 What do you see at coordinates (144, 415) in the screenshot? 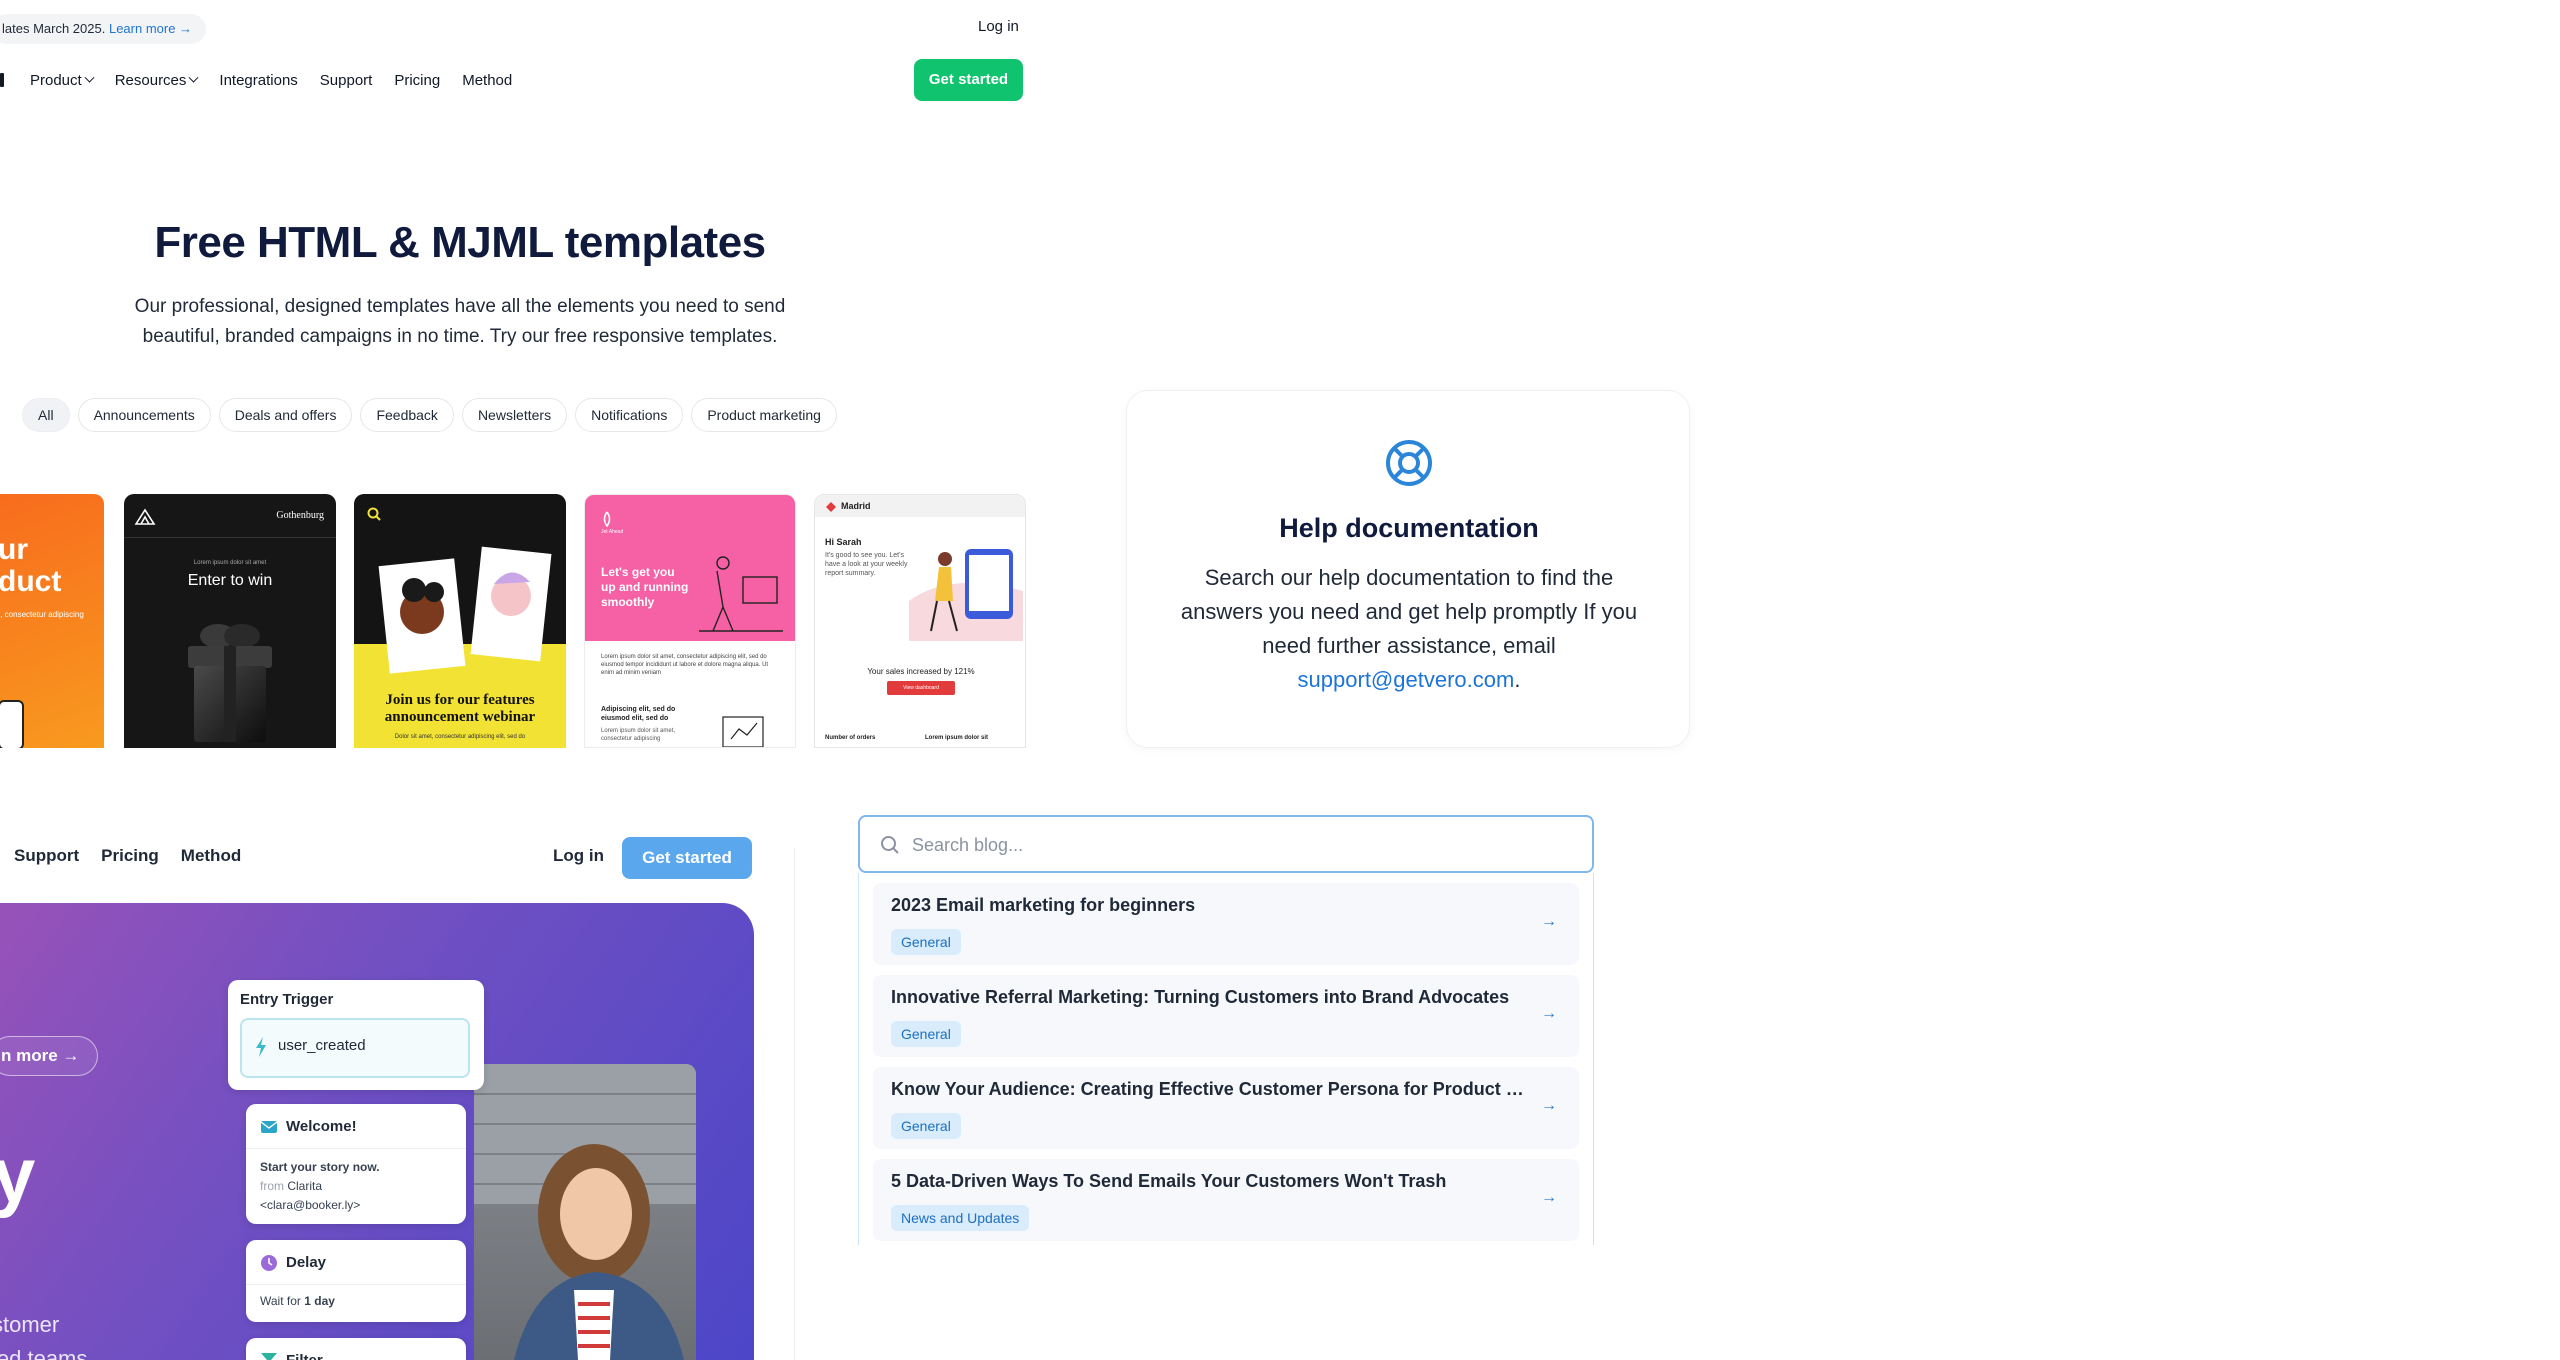
I see `filter-announcements: Announcements` at bounding box center [144, 415].